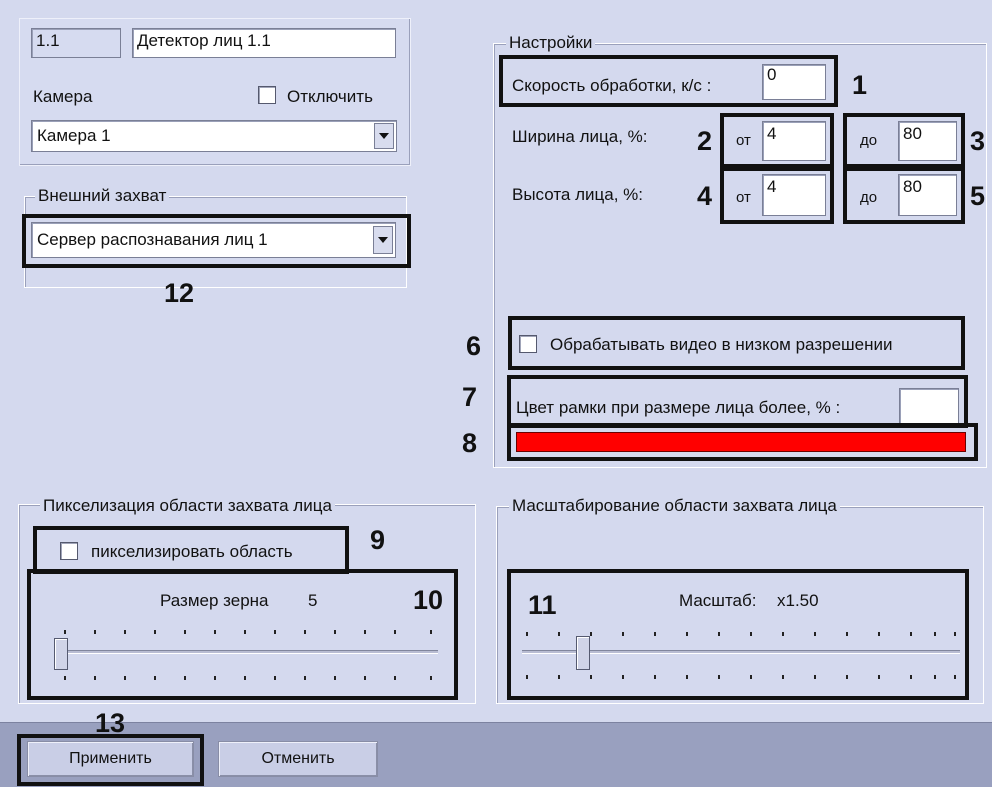  I want to click on speed-label: Скорость обработки, к/с :, so click(612, 85).